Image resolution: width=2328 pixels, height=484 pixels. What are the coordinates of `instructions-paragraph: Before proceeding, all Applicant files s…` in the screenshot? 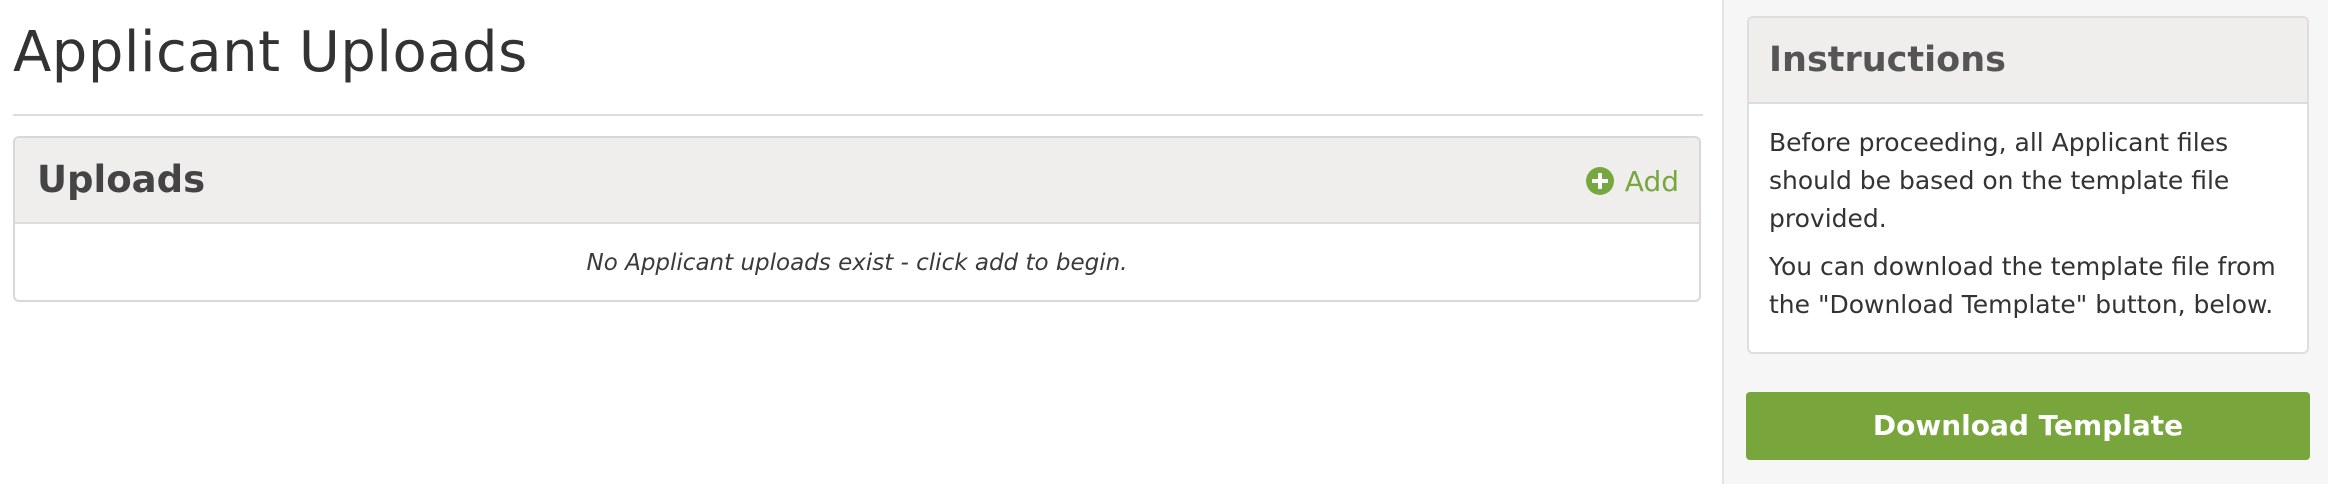 It's located at (1999, 180).